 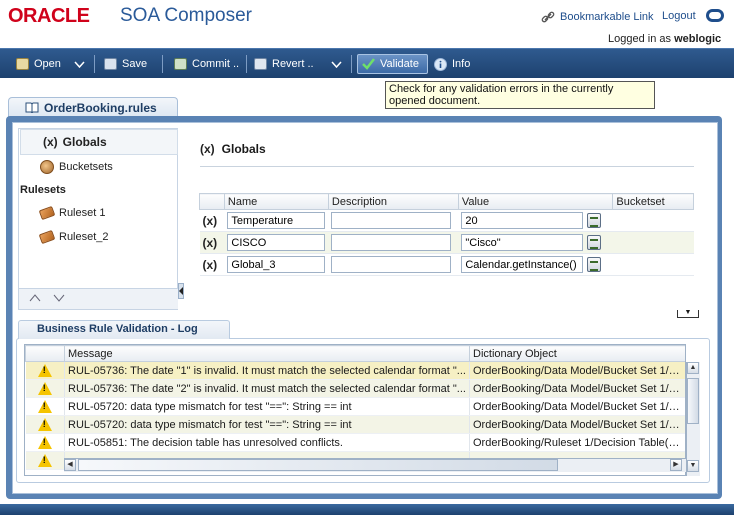 What do you see at coordinates (653, 201) in the screenshot?
I see `column-header-bucketset: Bucketset` at bounding box center [653, 201].